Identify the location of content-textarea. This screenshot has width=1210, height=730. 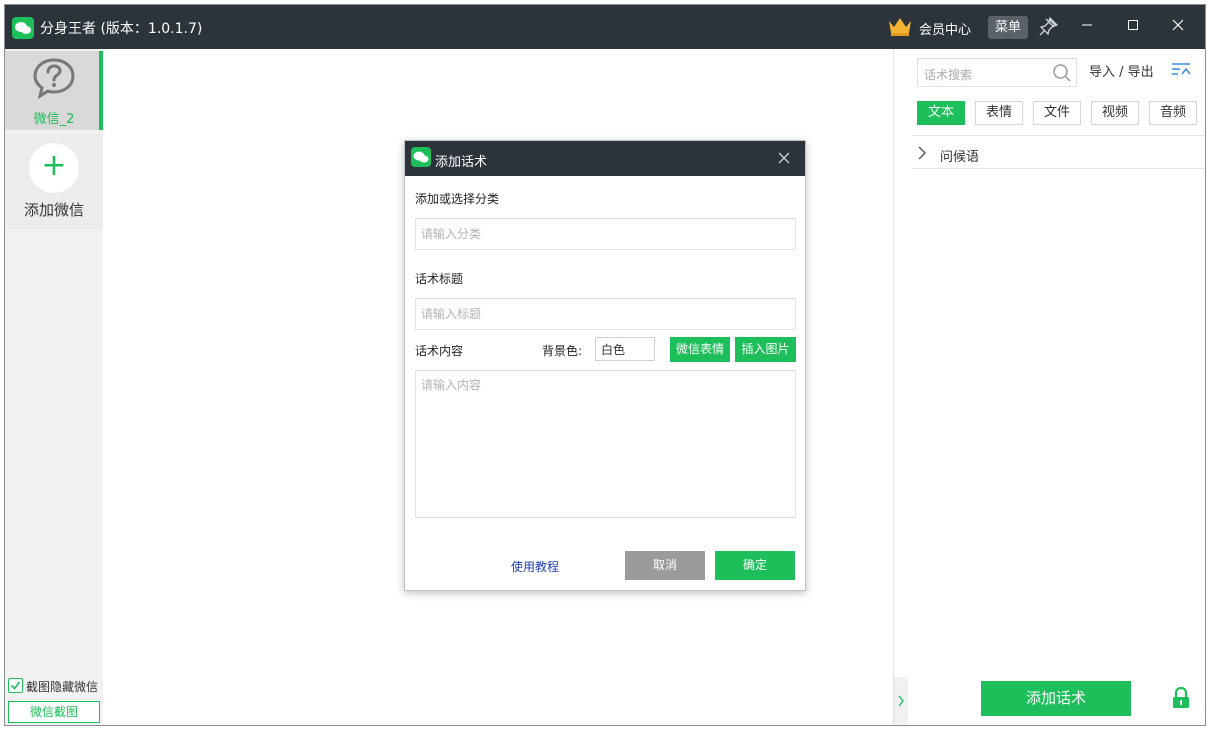
(605, 444).